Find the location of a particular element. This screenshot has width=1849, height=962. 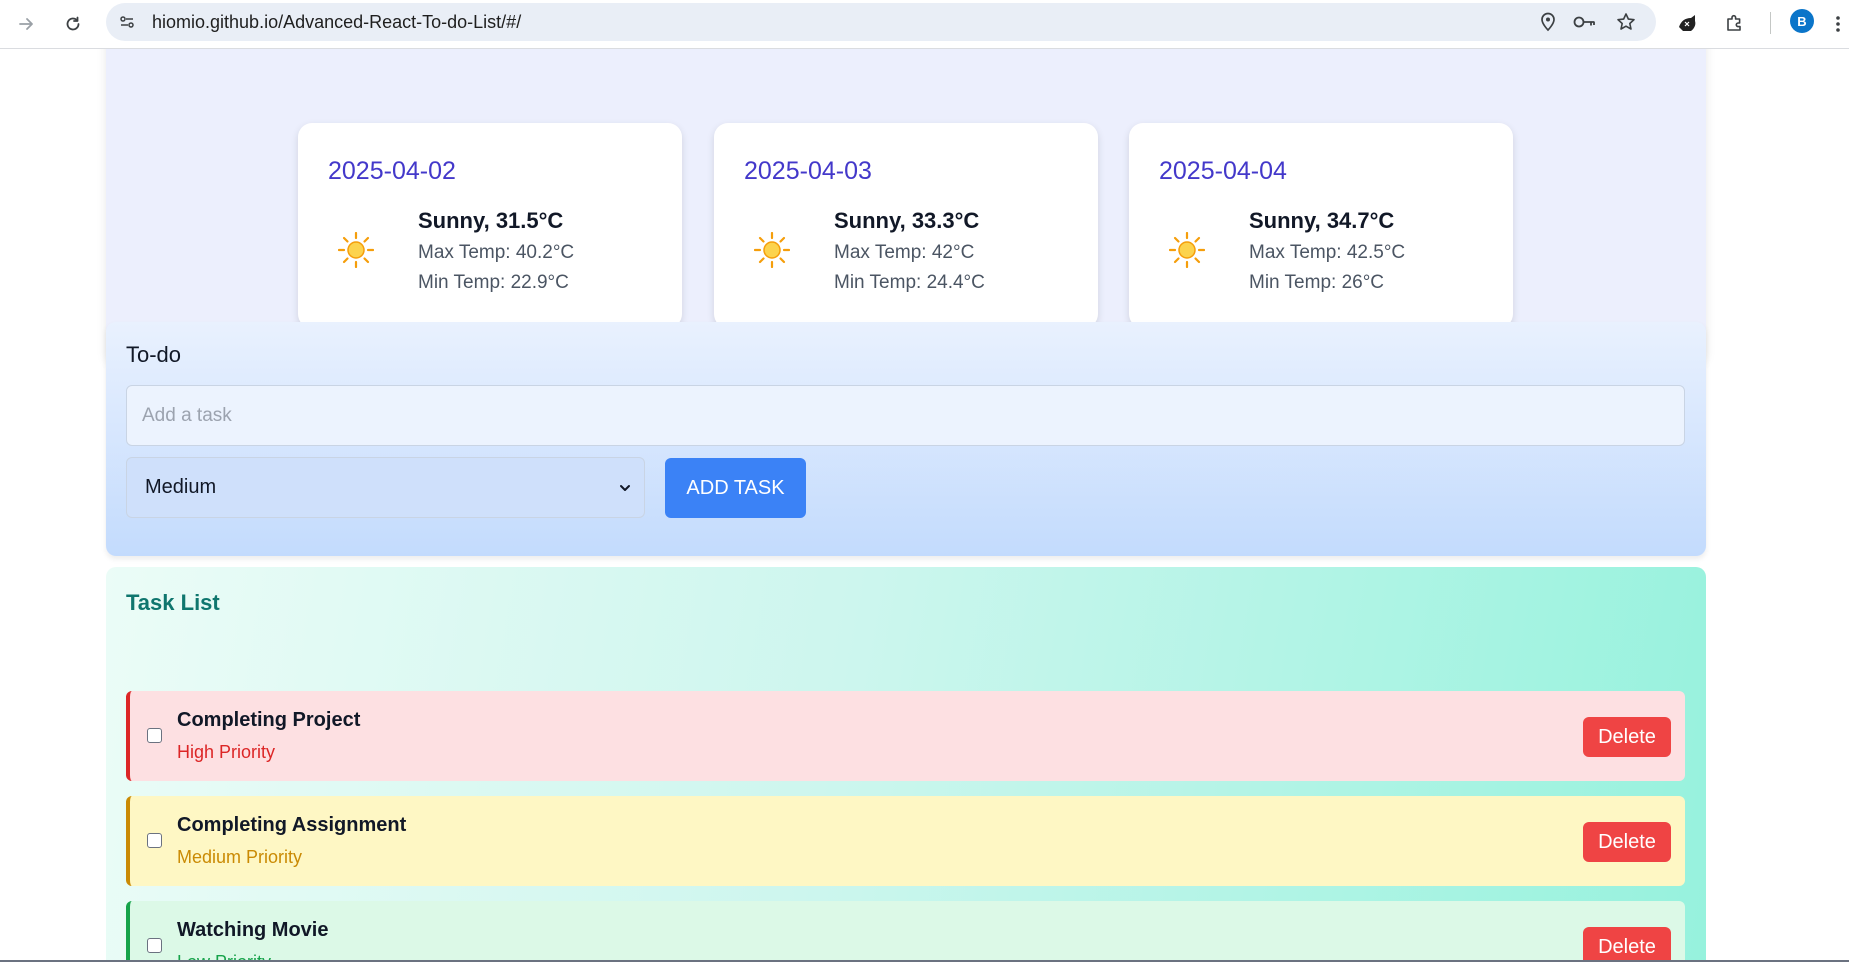

task-name: Completing Assignment is located at coordinates (292, 825).